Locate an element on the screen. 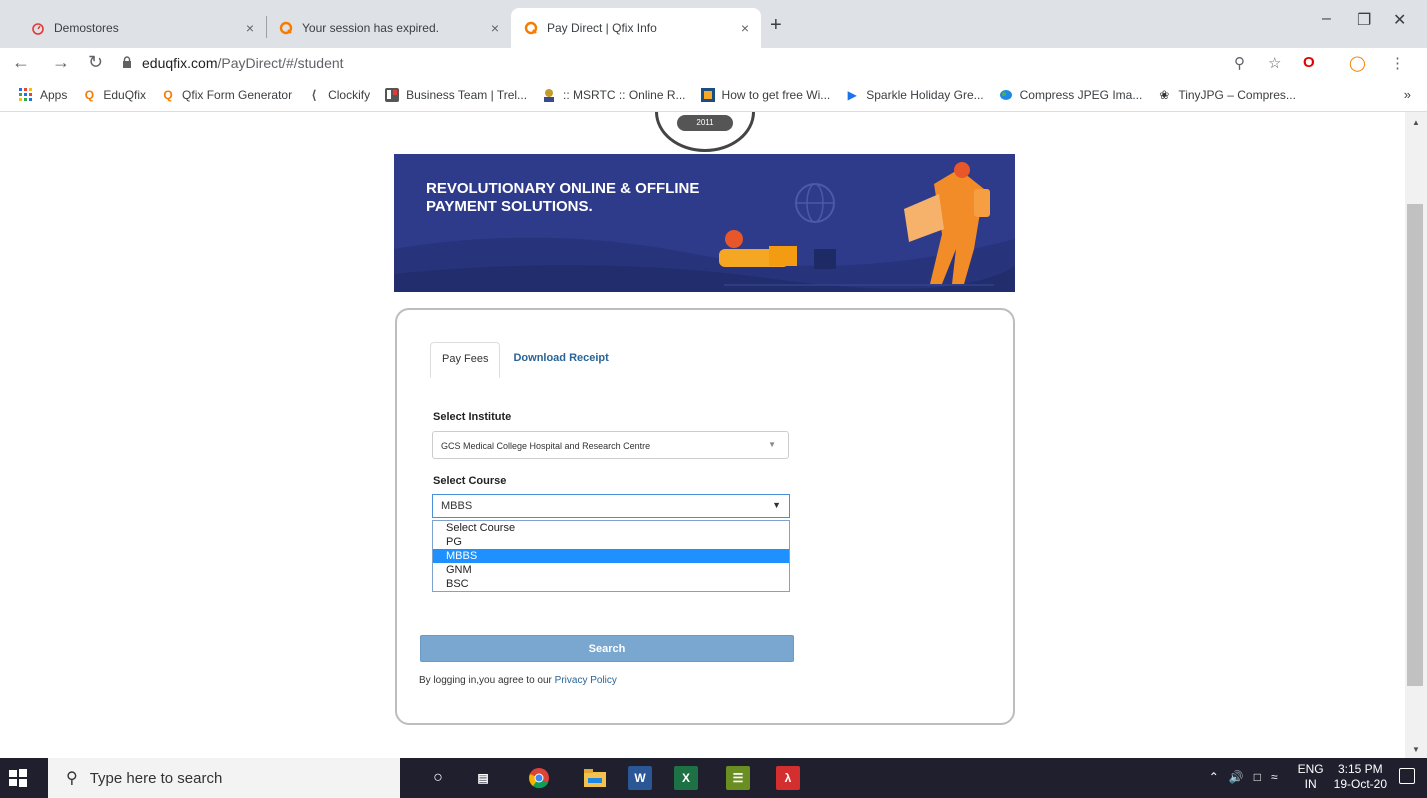 This screenshot has width=1427, height=798. forward-icon: → is located at coordinates (61, 62).